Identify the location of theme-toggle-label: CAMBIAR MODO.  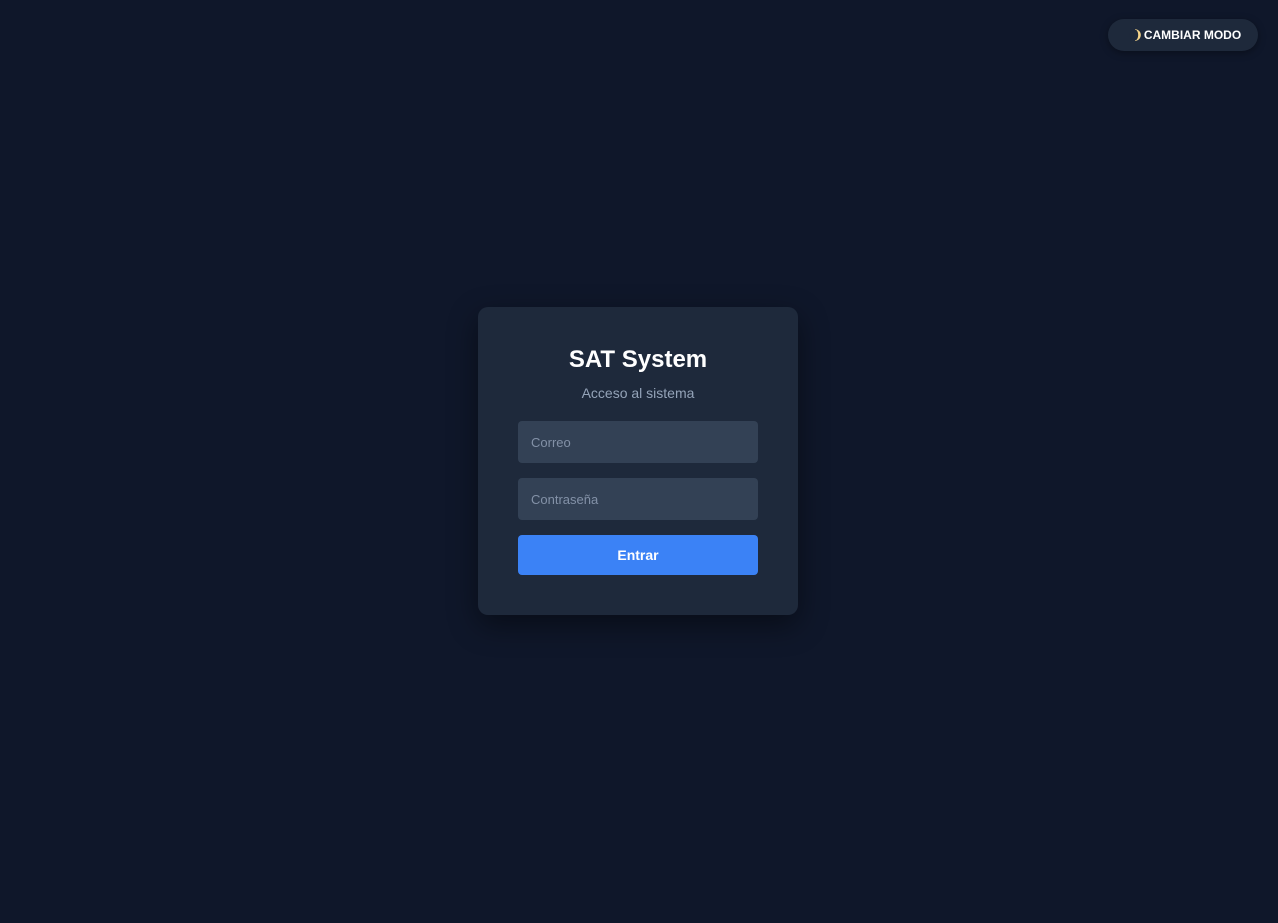
(1192, 35).